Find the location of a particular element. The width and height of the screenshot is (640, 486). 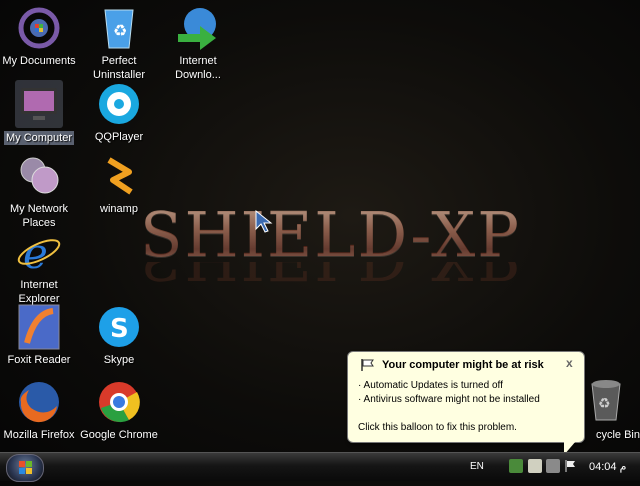

icon-label: My Computer is located at coordinates (39, 138).